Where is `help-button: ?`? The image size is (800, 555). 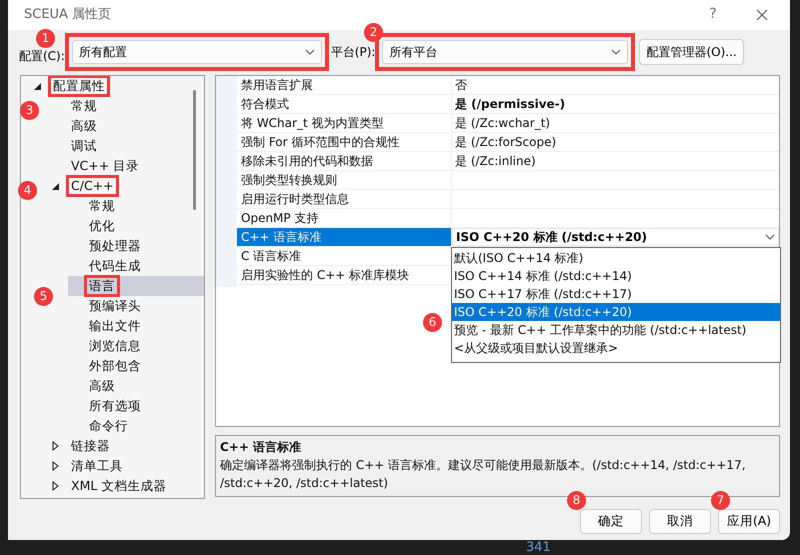
help-button: ? is located at coordinates (713, 15).